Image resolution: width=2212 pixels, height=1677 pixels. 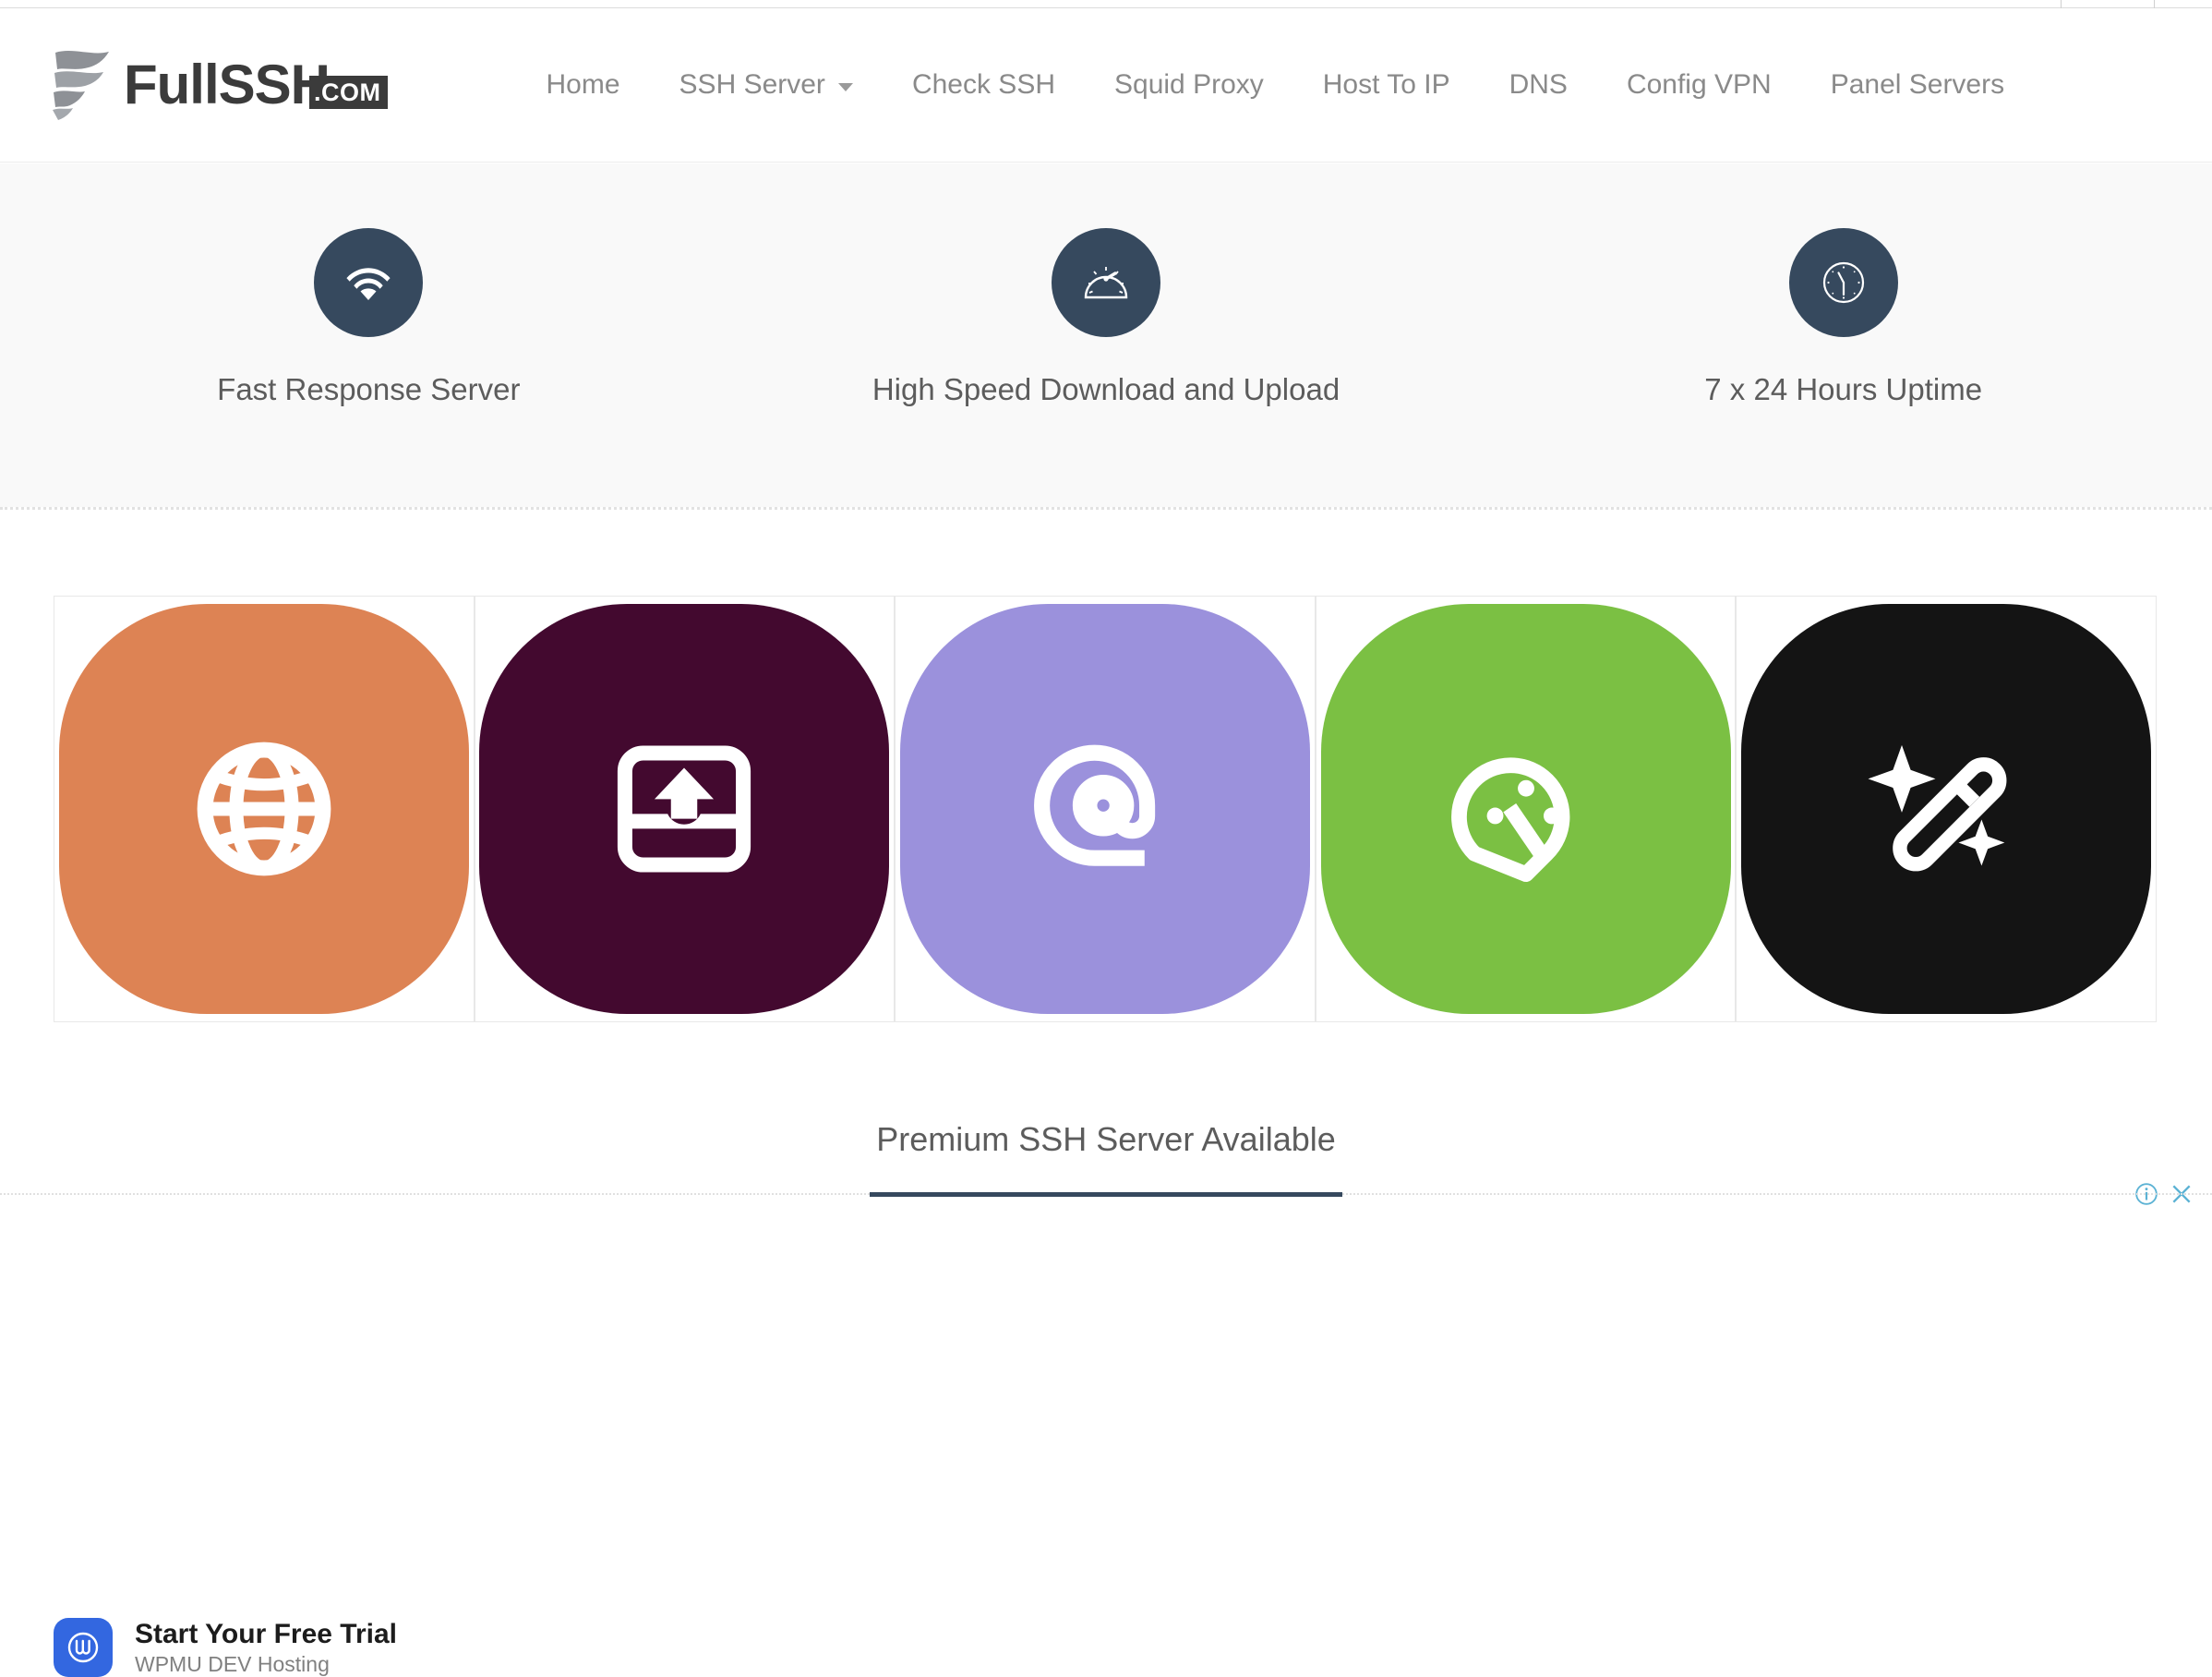 I want to click on ad-copy: Start Your Free Trial WPMU DEV Hosting, so click(x=266, y=1648).